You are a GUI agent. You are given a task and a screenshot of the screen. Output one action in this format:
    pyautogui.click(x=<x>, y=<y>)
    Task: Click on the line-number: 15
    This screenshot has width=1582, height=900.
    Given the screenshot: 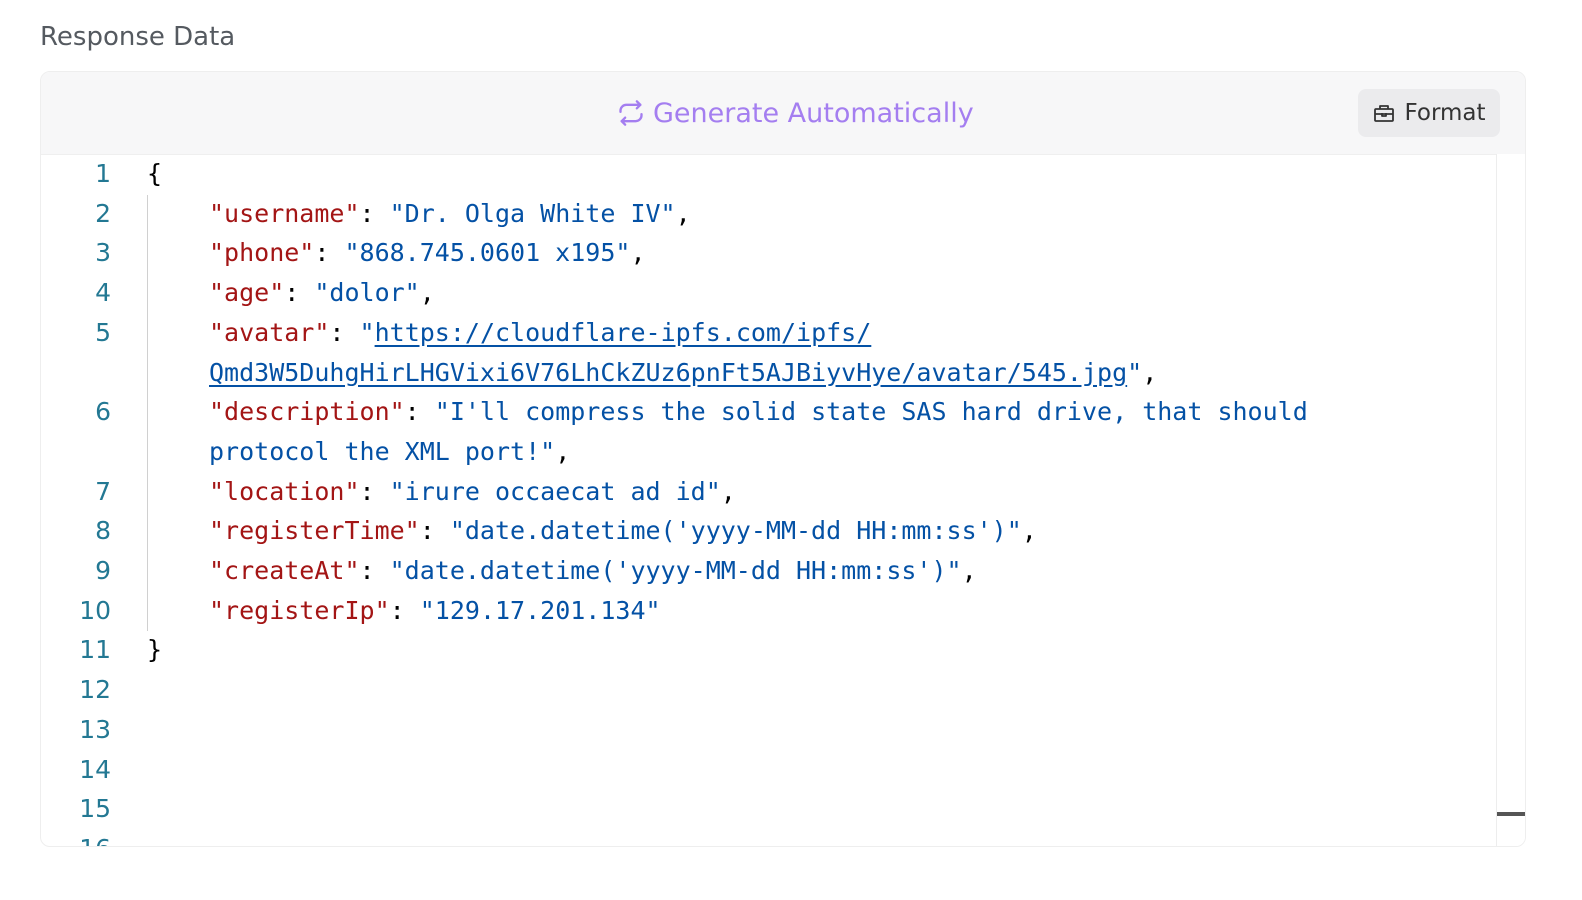 What is the action you would take?
    pyautogui.click(x=95, y=809)
    